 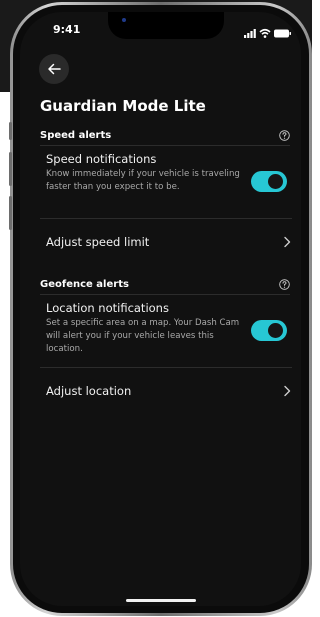 I want to click on location-notifications-title: Location notifications, so click(x=107, y=308).